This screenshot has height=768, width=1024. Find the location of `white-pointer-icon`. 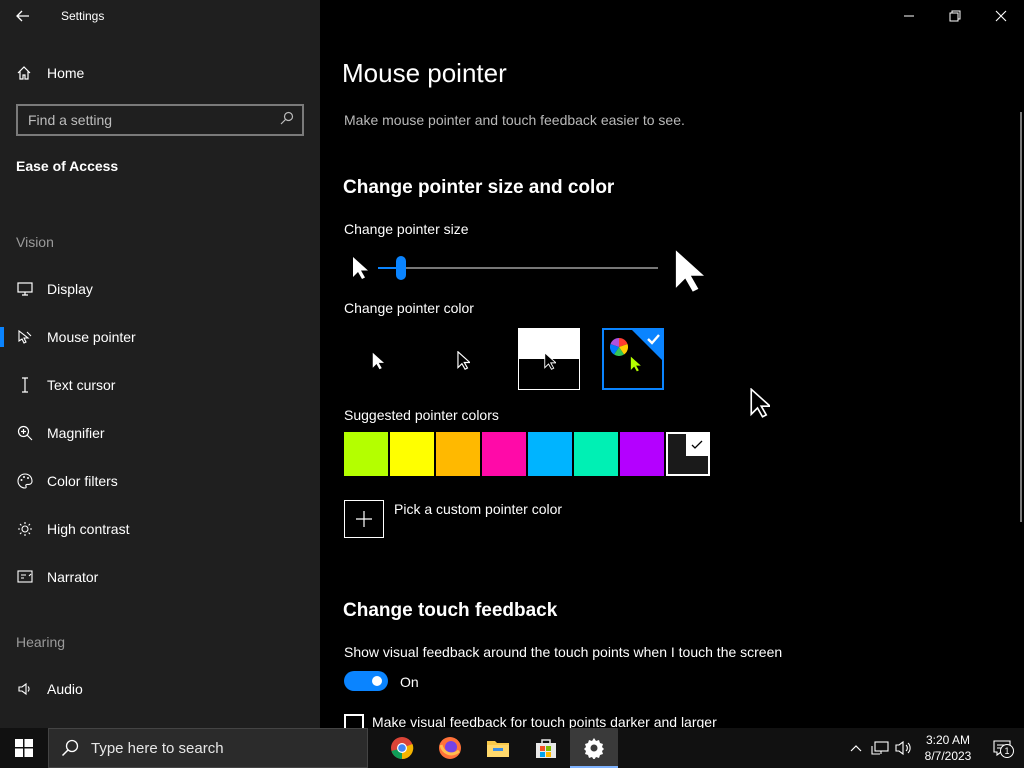

white-pointer-icon is located at coordinates (378, 361).